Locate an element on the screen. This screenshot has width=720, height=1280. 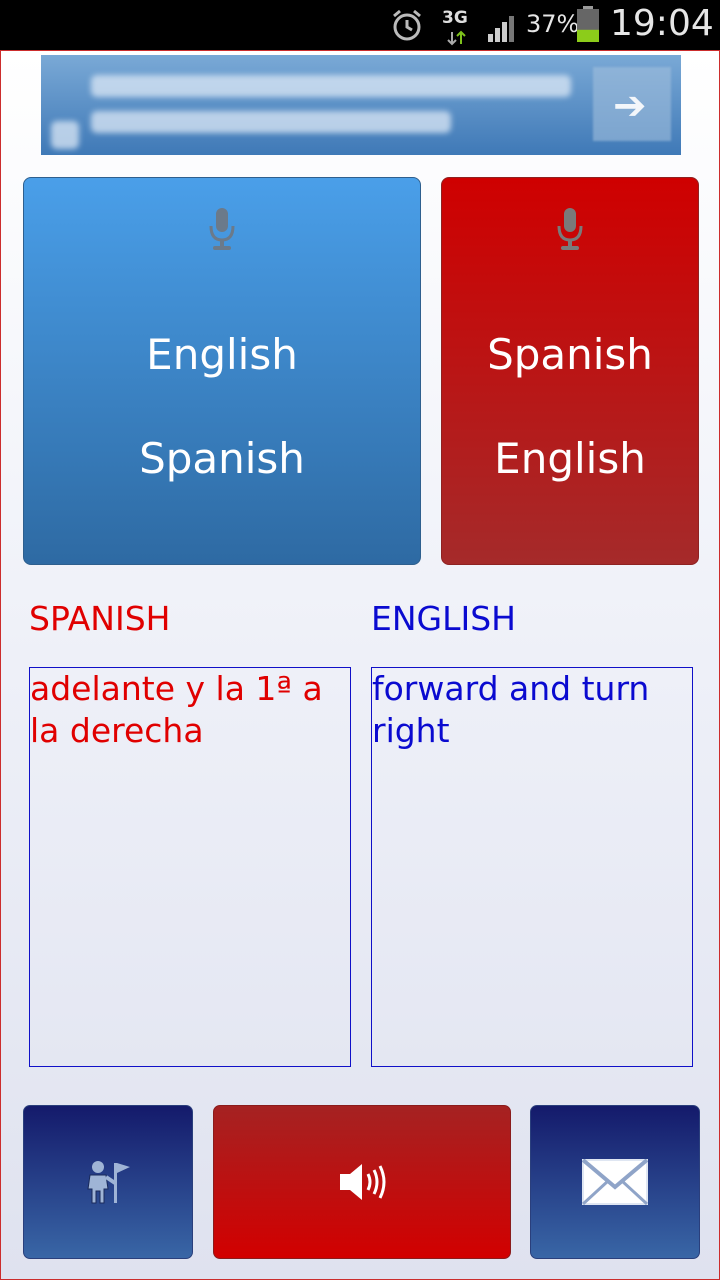
clock: 19:04 is located at coordinates (662, 23).